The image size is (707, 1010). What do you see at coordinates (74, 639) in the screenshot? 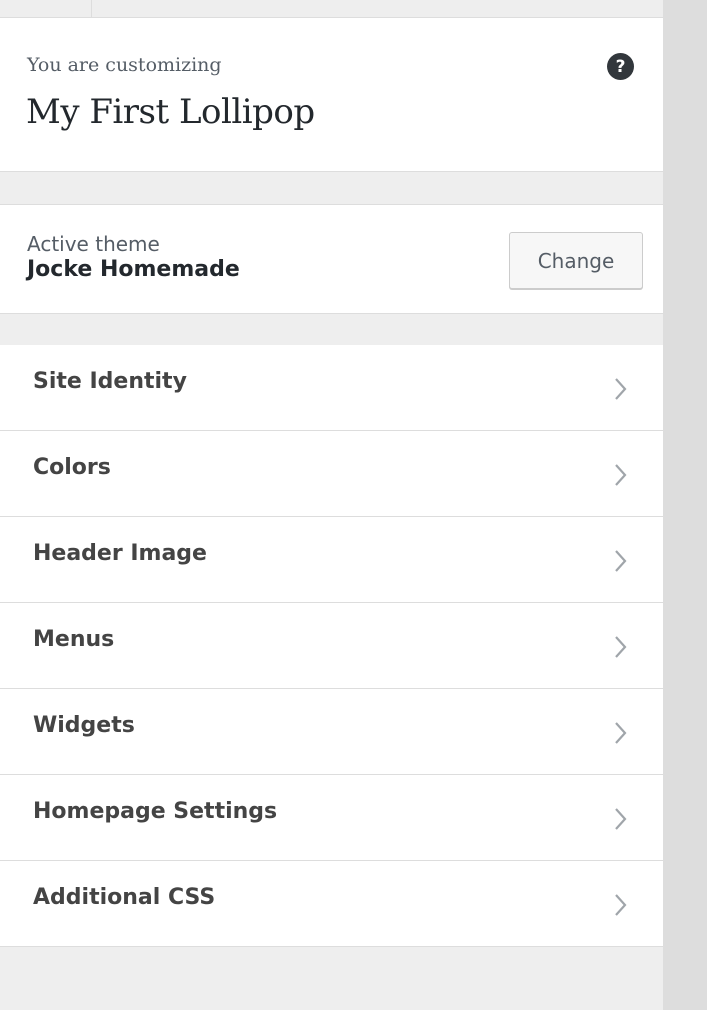
I see `section-label: Menus` at bounding box center [74, 639].